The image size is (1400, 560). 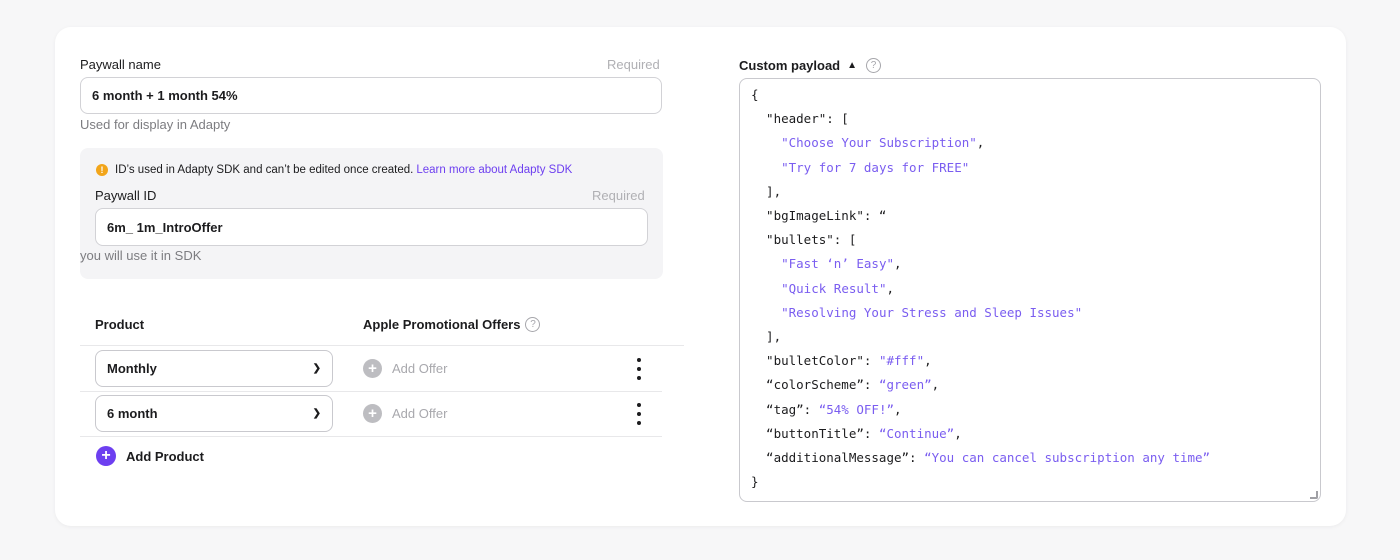 I want to click on code-text: }, so click(x=755, y=482).